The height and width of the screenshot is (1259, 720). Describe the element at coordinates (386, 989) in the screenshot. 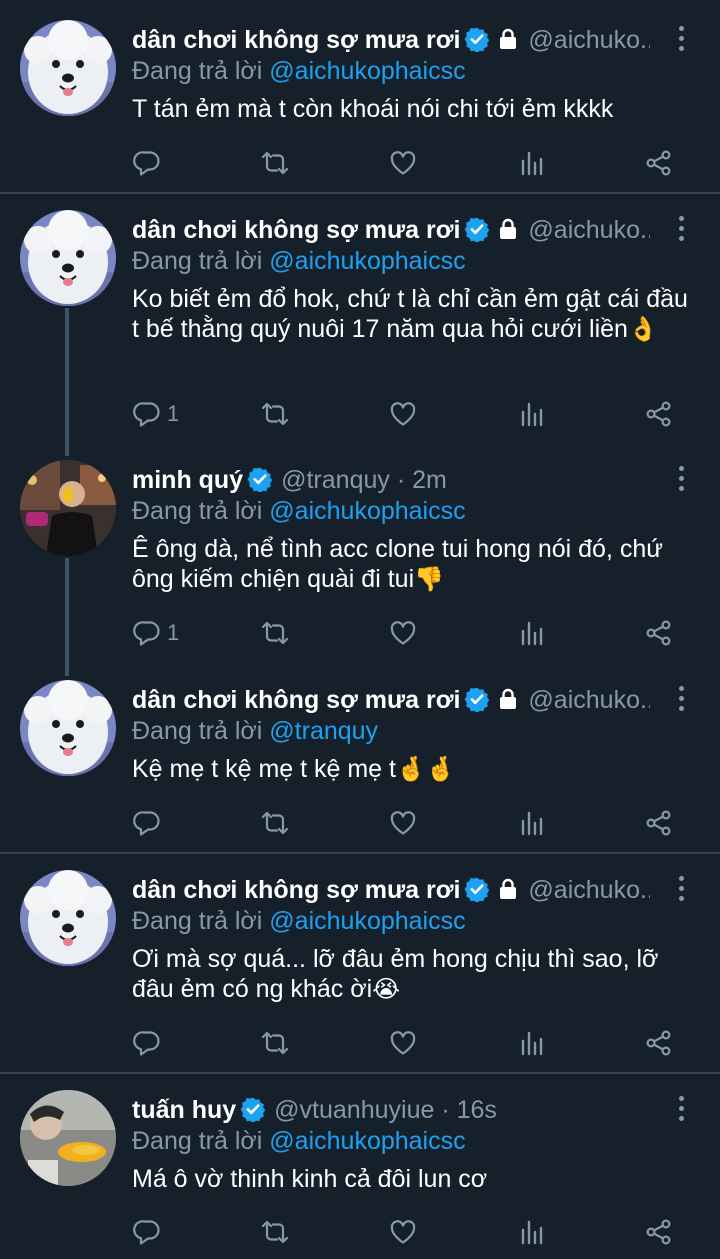

I see `tweet-emoji: 😭` at that location.